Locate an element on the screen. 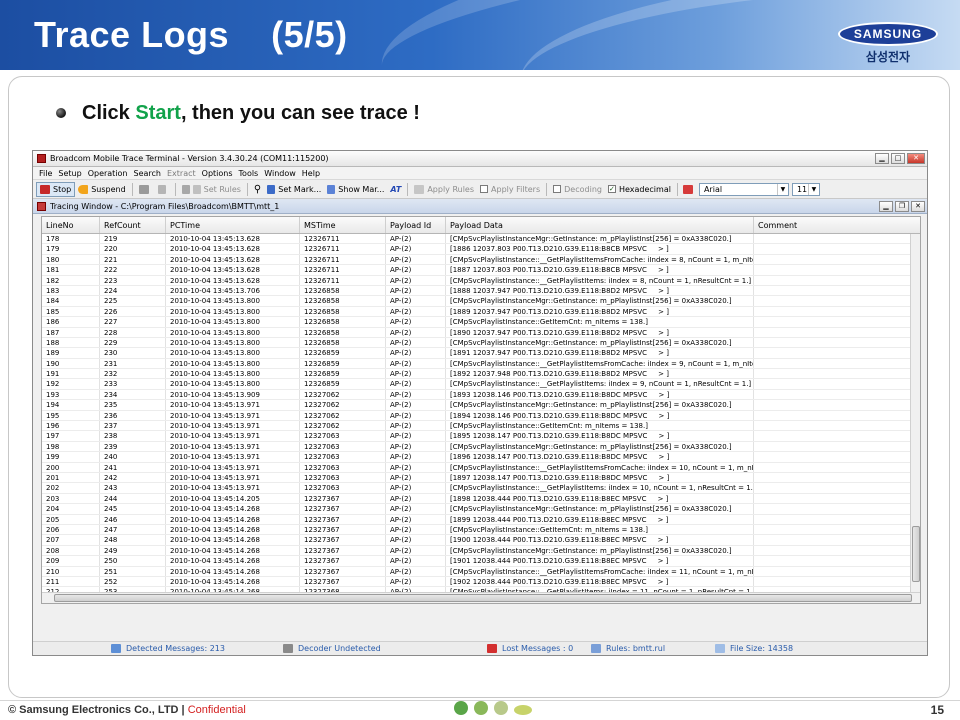 This screenshot has width=960, height=720. column-header-lineno: LineNo is located at coordinates (71, 225).